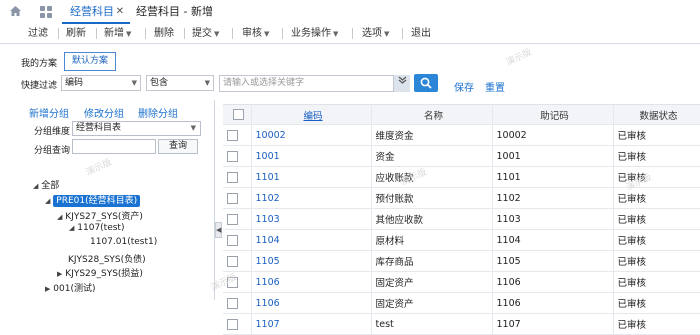 The image size is (700, 335). I want to click on default-scheme-button: 默认方案, so click(90, 61).